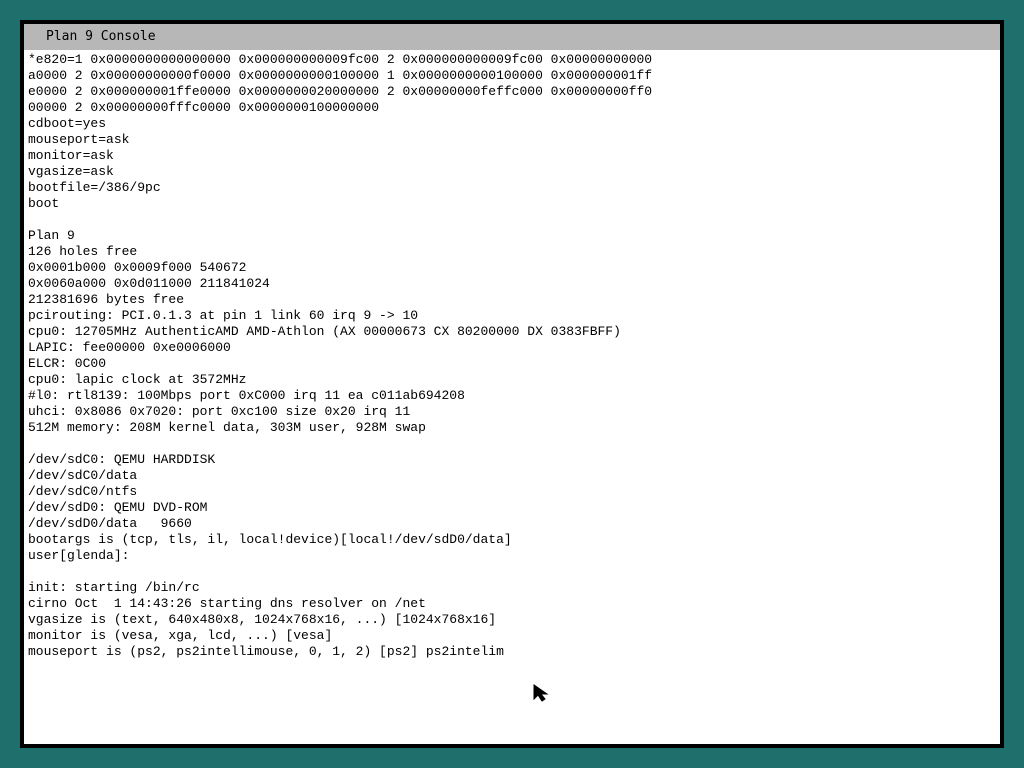 The height and width of the screenshot is (768, 1024). What do you see at coordinates (512, 37) in the screenshot?
I see `window-titlebar: Plan 9 Console` at bounding box center [512, 37].